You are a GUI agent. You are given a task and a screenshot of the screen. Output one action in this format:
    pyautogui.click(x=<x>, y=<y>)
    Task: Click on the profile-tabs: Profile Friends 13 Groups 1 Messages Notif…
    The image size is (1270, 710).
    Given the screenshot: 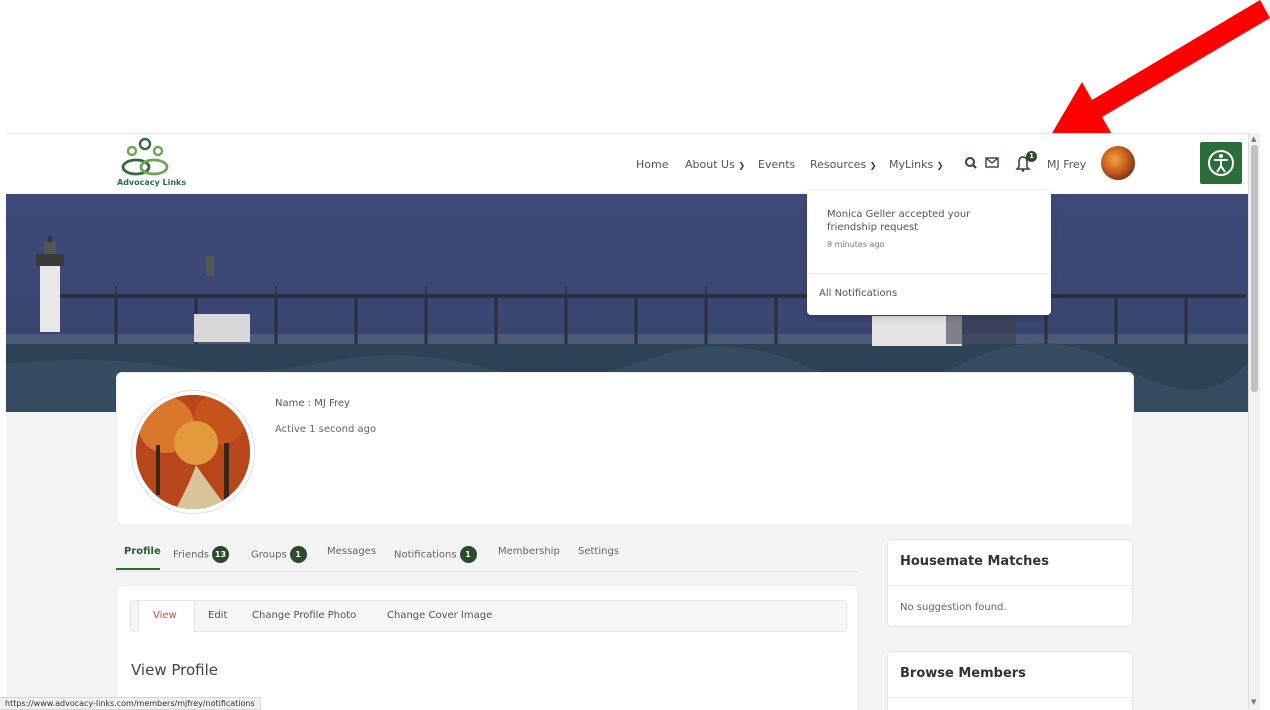 What is the action you would take?
    pyautogui.click(x=487, y=558)
    